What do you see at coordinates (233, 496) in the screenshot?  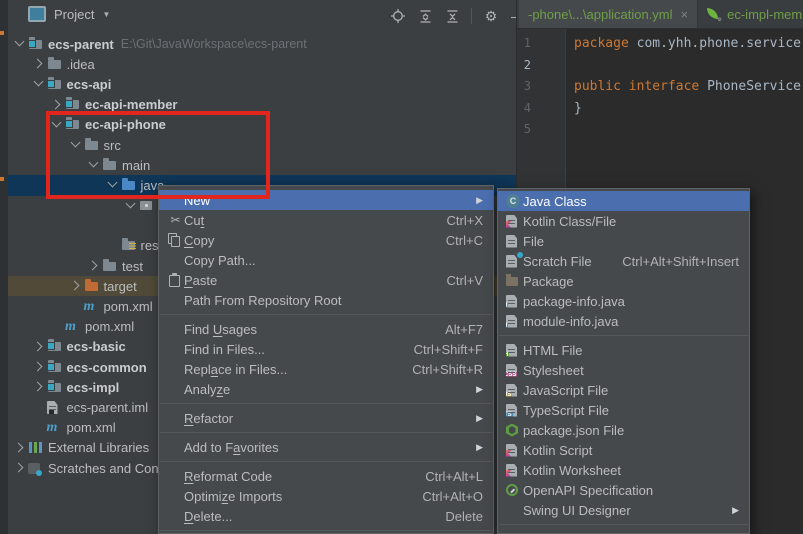 I see `menu-item-label: Optimize Imports` at bounding box center [233, 496].